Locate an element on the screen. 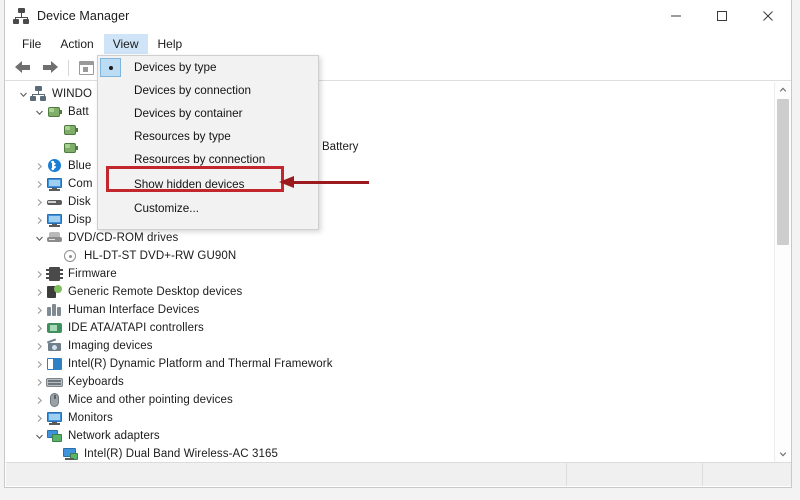  tree-row-label: Mice and other pointing devices is located at coordinates (150, 400).